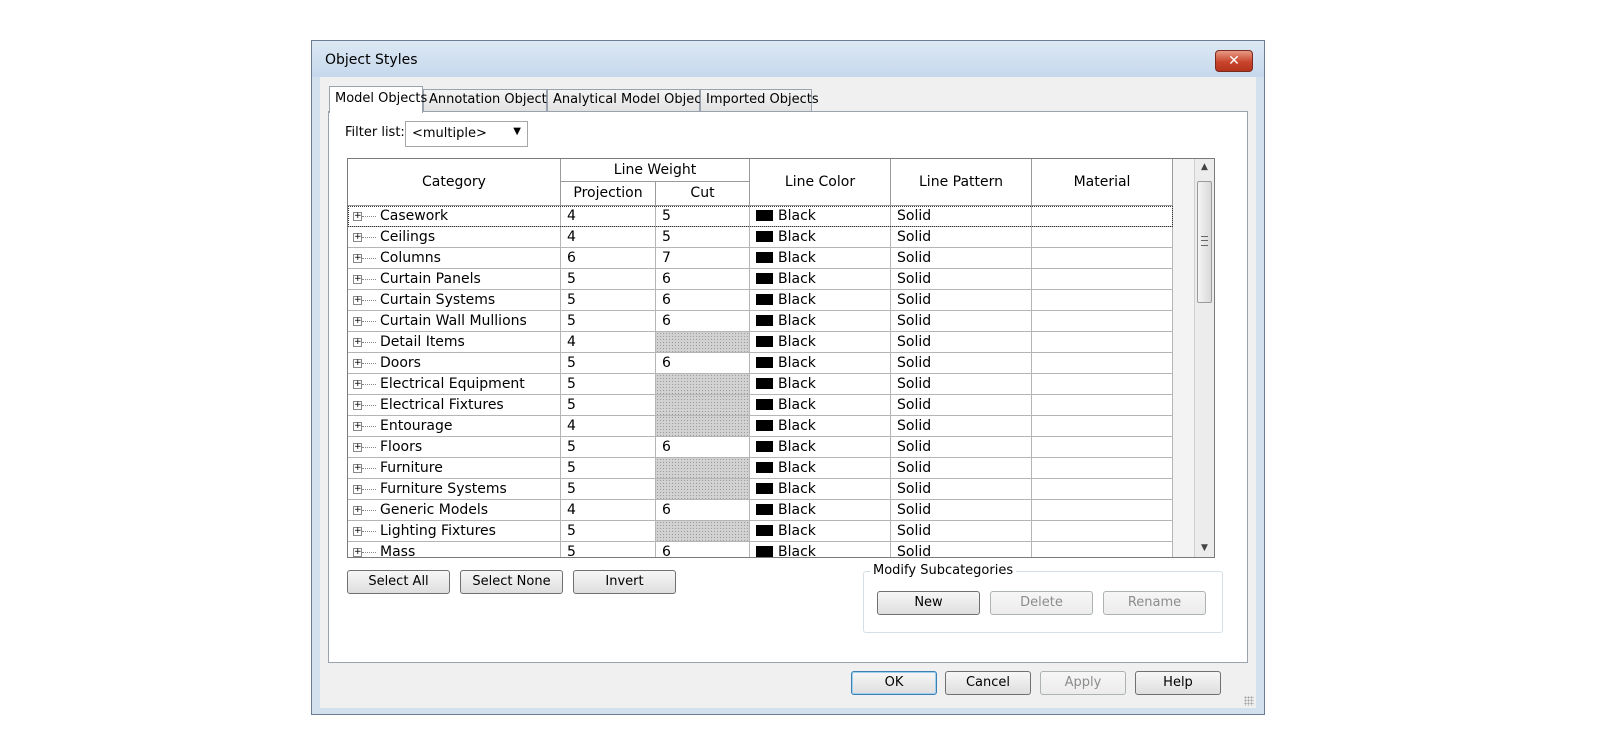  Describe the element at coordinates (1178, 683) in the screenshot. I see `help-button: Help` at that location.